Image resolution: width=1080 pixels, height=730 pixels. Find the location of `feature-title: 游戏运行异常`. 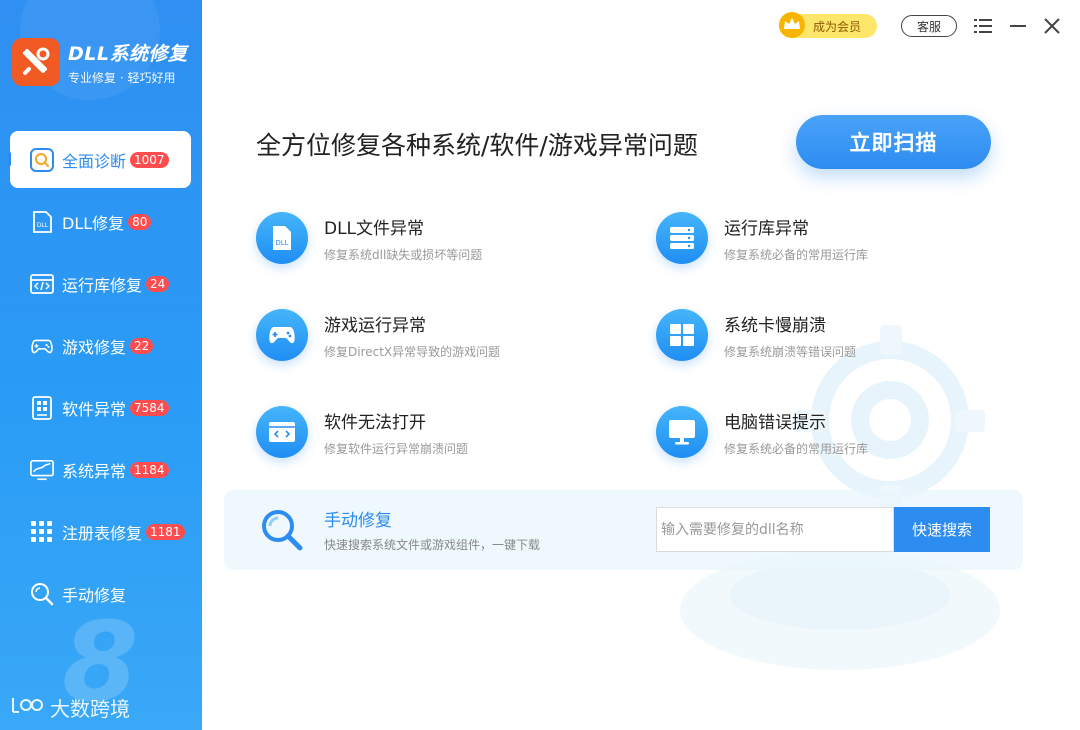

feature-title: 游戏运行异常 is located at coordinates (375, 325).